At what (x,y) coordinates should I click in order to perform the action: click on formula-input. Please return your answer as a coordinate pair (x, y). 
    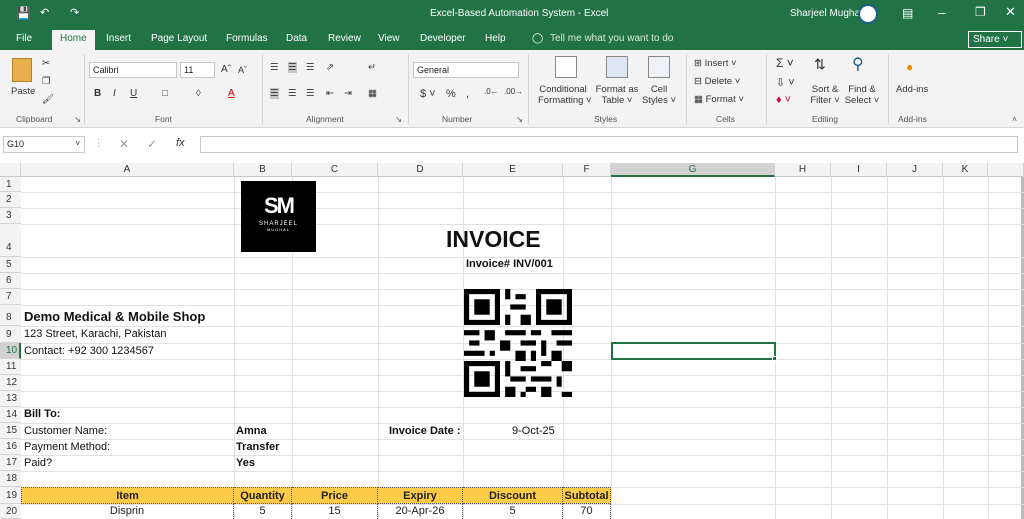
    Looking at the image, I should click on (609, 144).